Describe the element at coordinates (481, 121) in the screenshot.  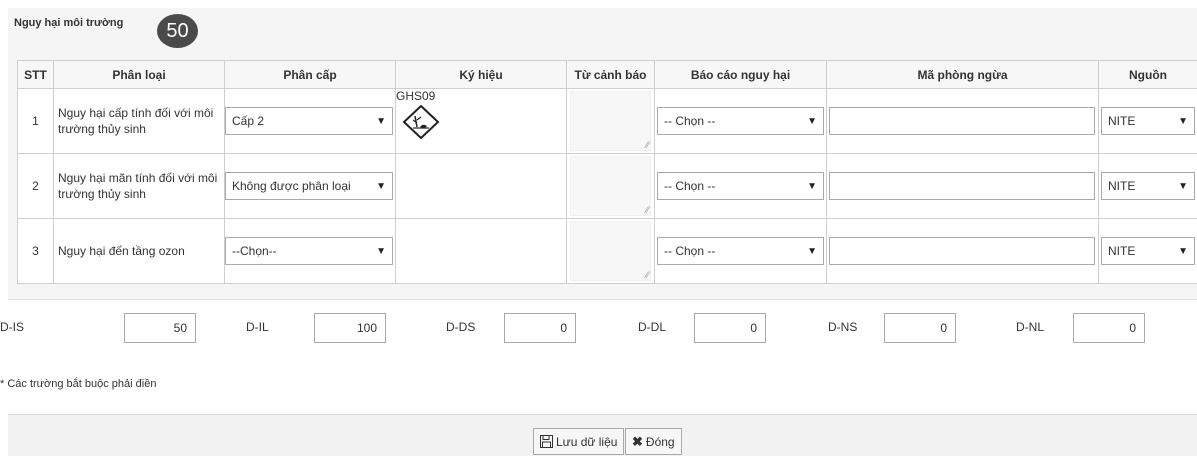
I see `symbol-cell: GHS09` at that location.